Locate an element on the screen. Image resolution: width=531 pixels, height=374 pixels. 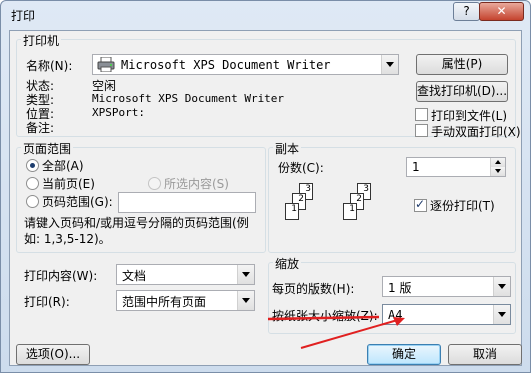
annotation-arrow is located at coordinates (351, 333).